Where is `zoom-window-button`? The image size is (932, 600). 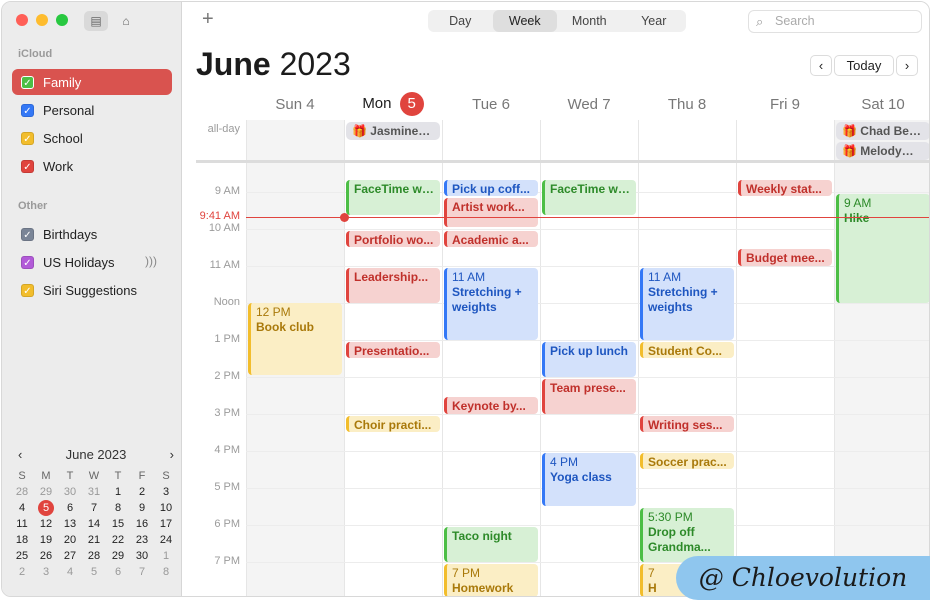
zoom-window-button is located at coordinates (62, 20).